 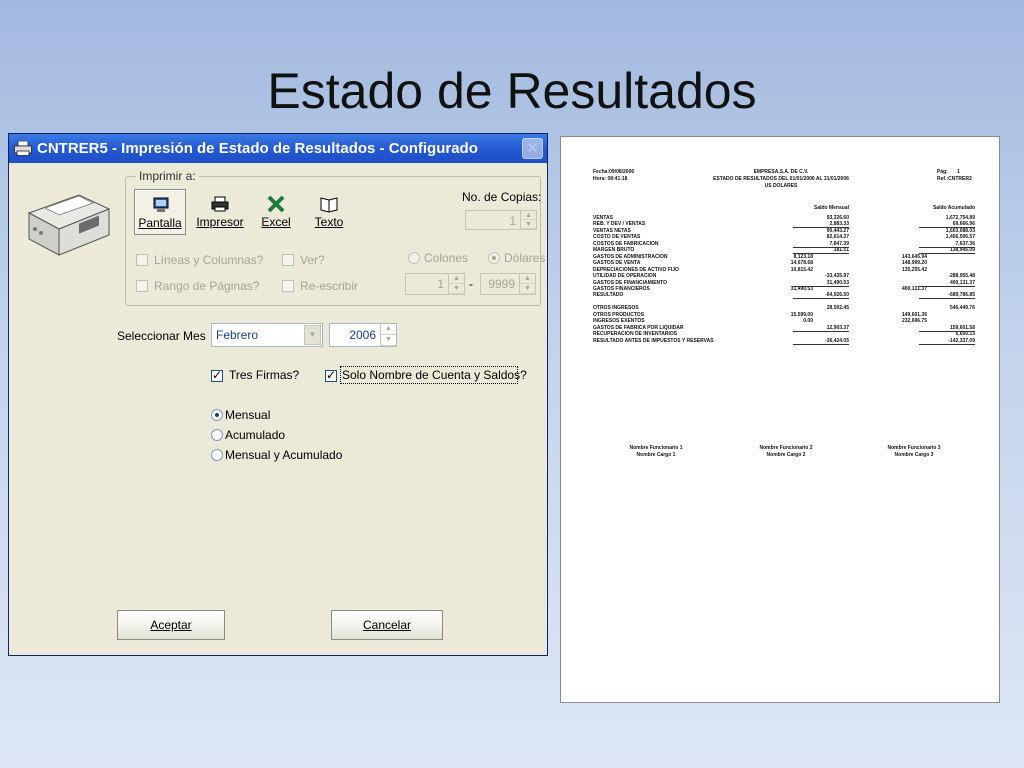 What do you see at coordinates (217, 415) in the screenshot?
I see `period-mensual-radio` at bounding box center [217, 415].